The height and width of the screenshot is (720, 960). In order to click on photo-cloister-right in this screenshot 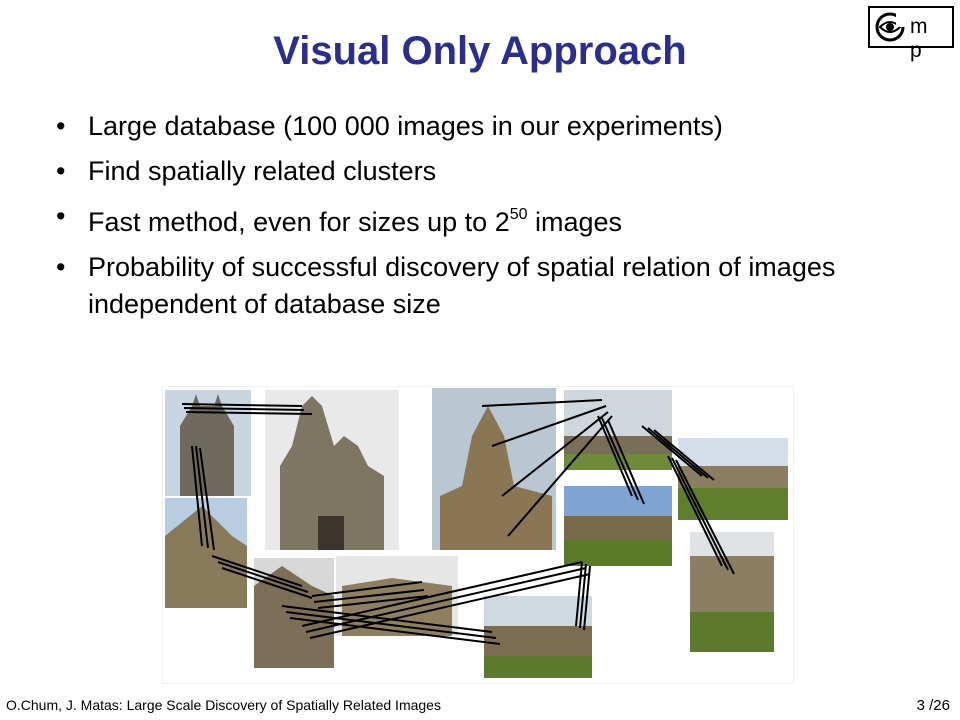, I will do `click(732, 592)`.